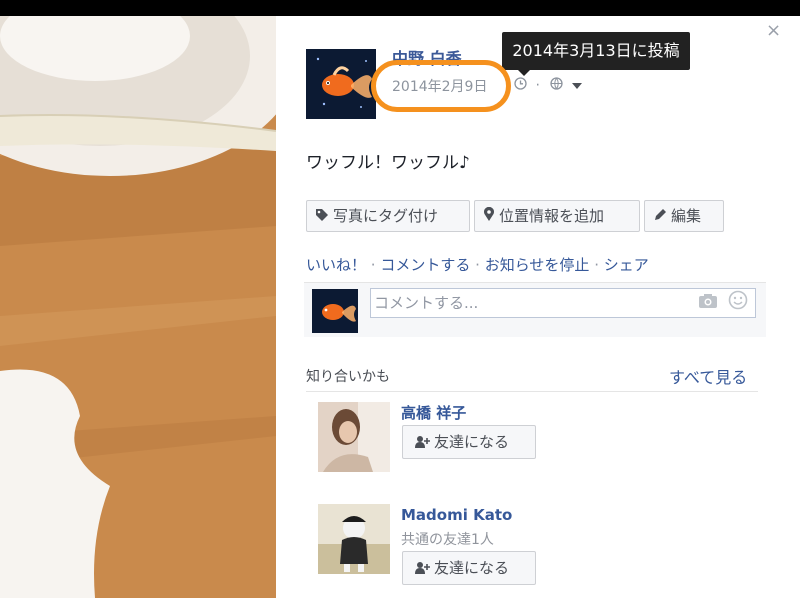 The width and height of the screenshot is (800, 598). Describe the element at coordinates (537, 265) in the screenshot. I see `stop-notifications-link: お知らせを停止` at that location.